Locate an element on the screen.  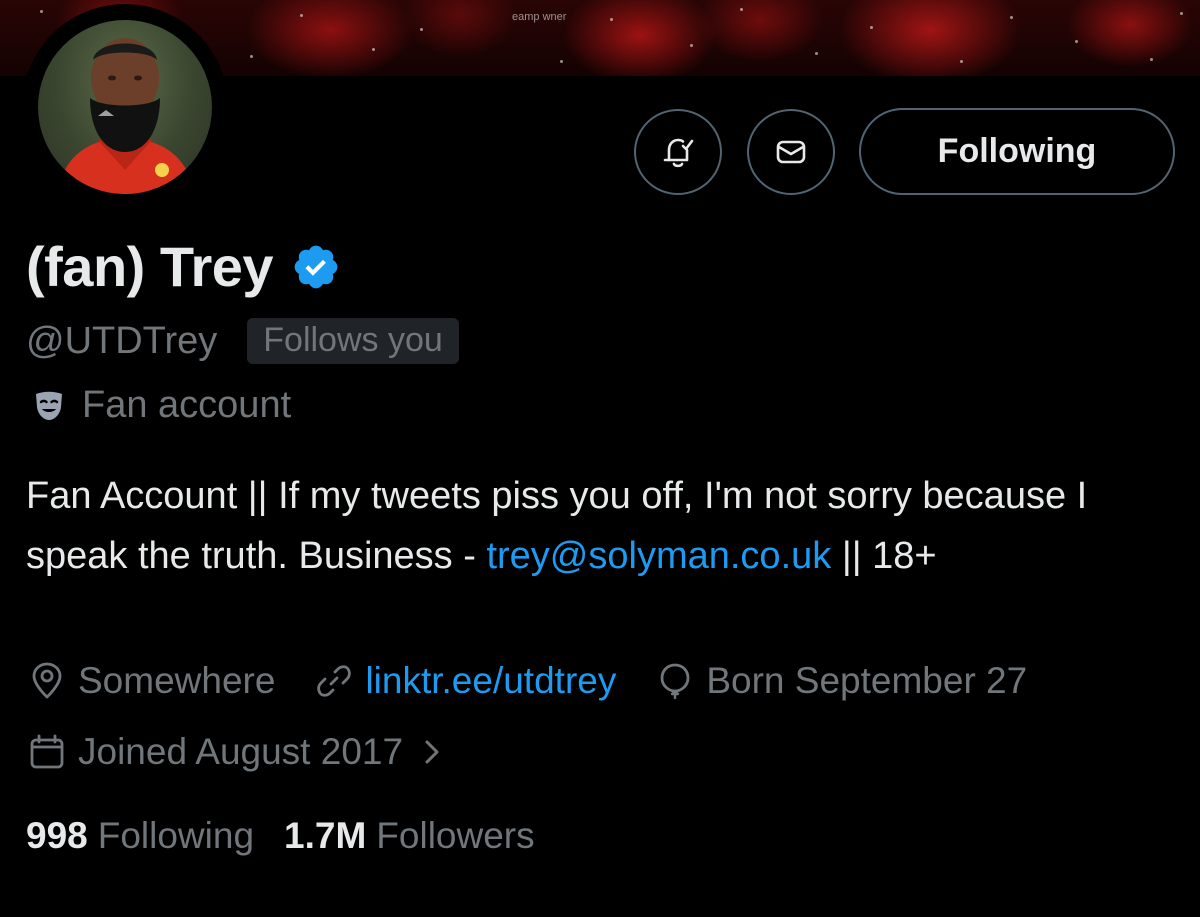
followers-count: 1.7M is located at coordinates (325, 835).